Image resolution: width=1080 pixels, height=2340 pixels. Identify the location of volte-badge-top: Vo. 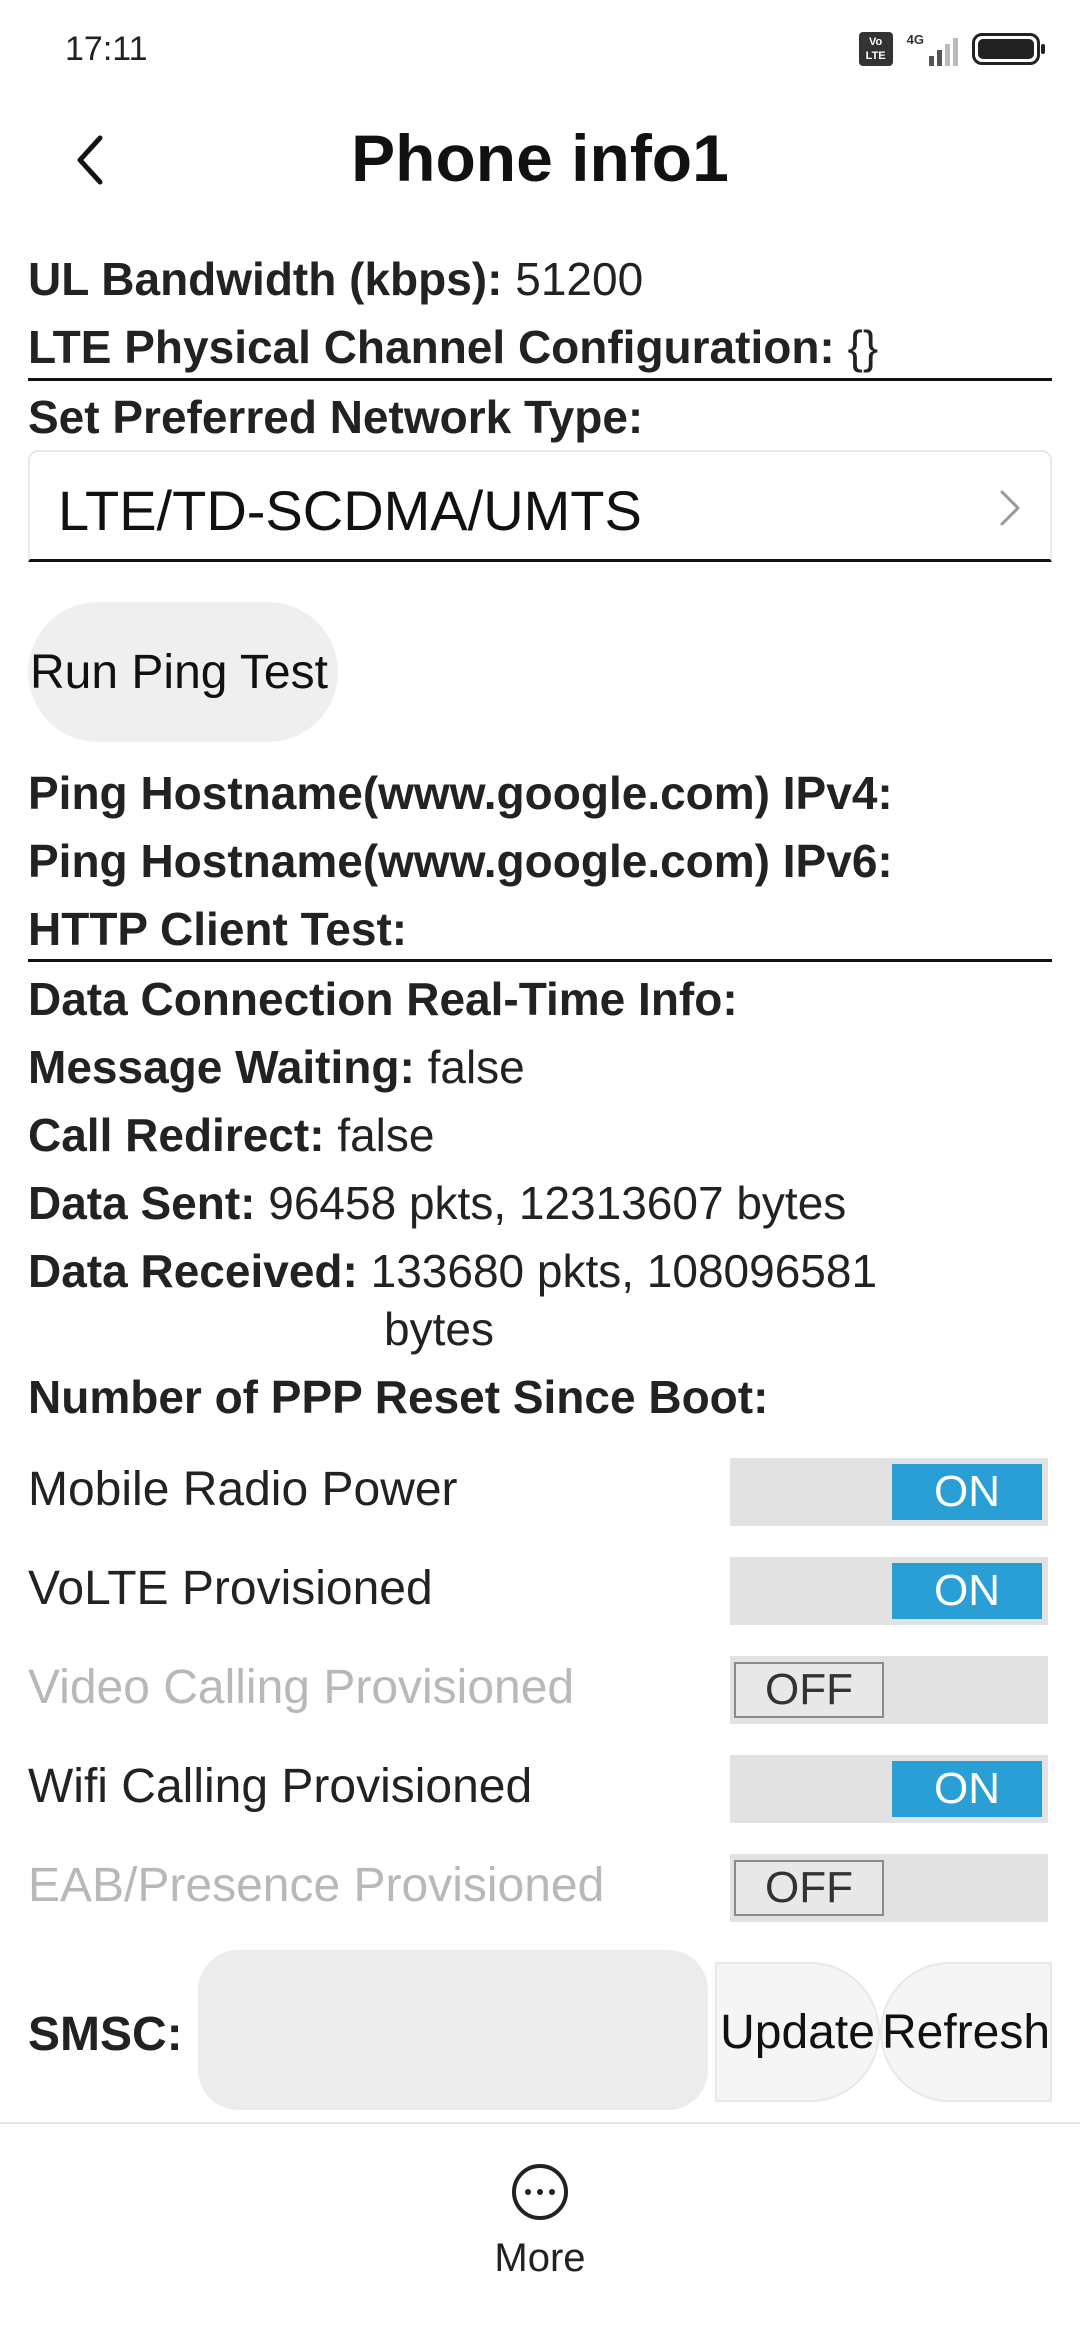
(876, 42).